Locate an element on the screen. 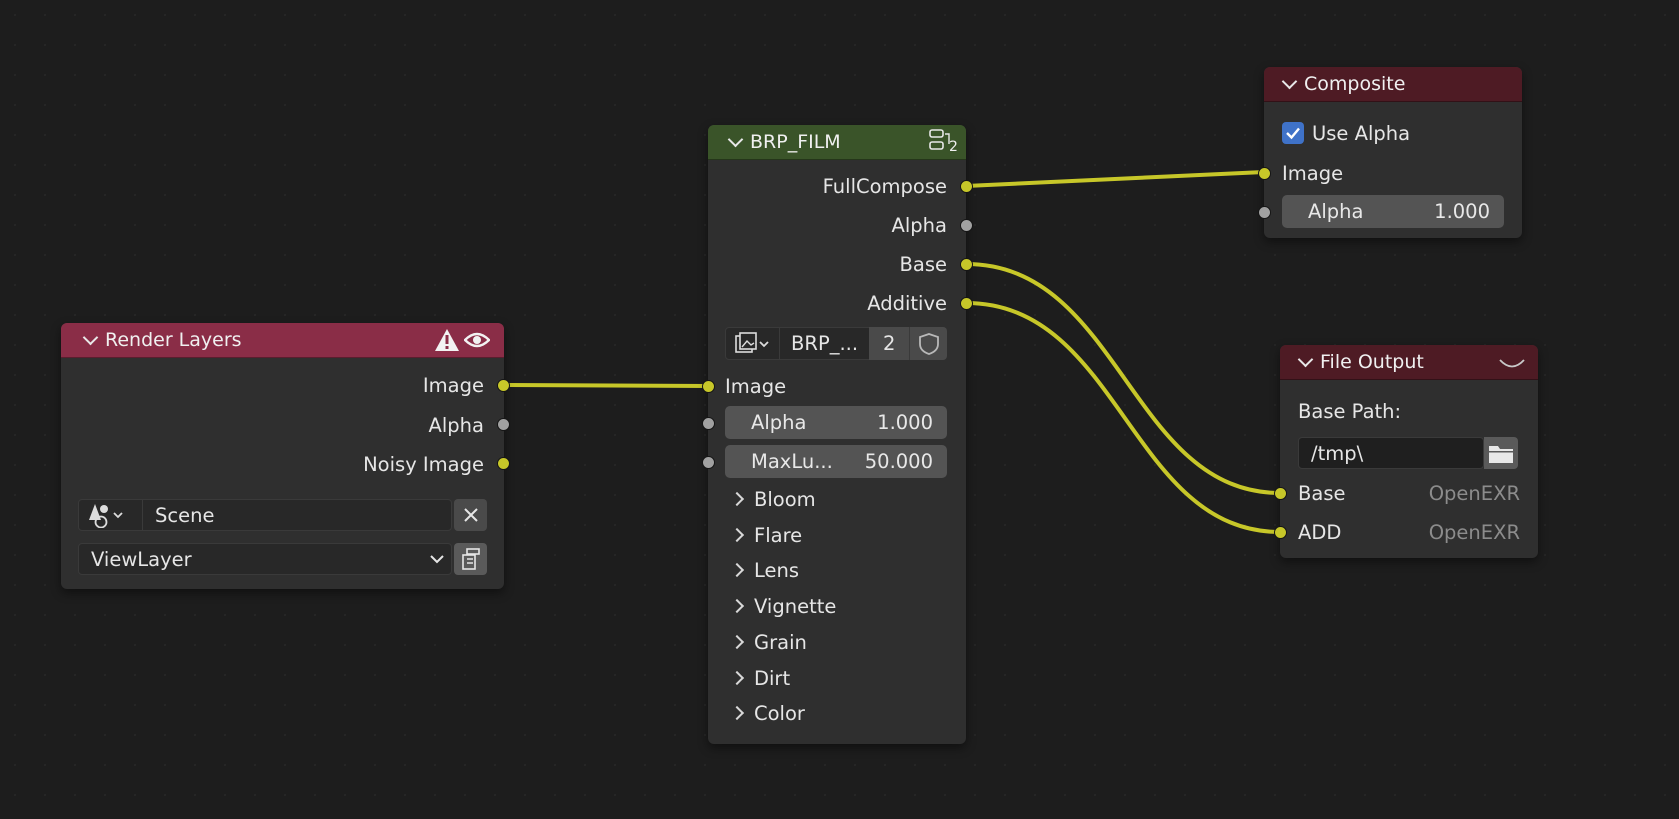 Image resolution: width=1679 pixels, height=819 pixels. brp-film-header: BRP_FILM 2 is located at coordinates (837, 142).